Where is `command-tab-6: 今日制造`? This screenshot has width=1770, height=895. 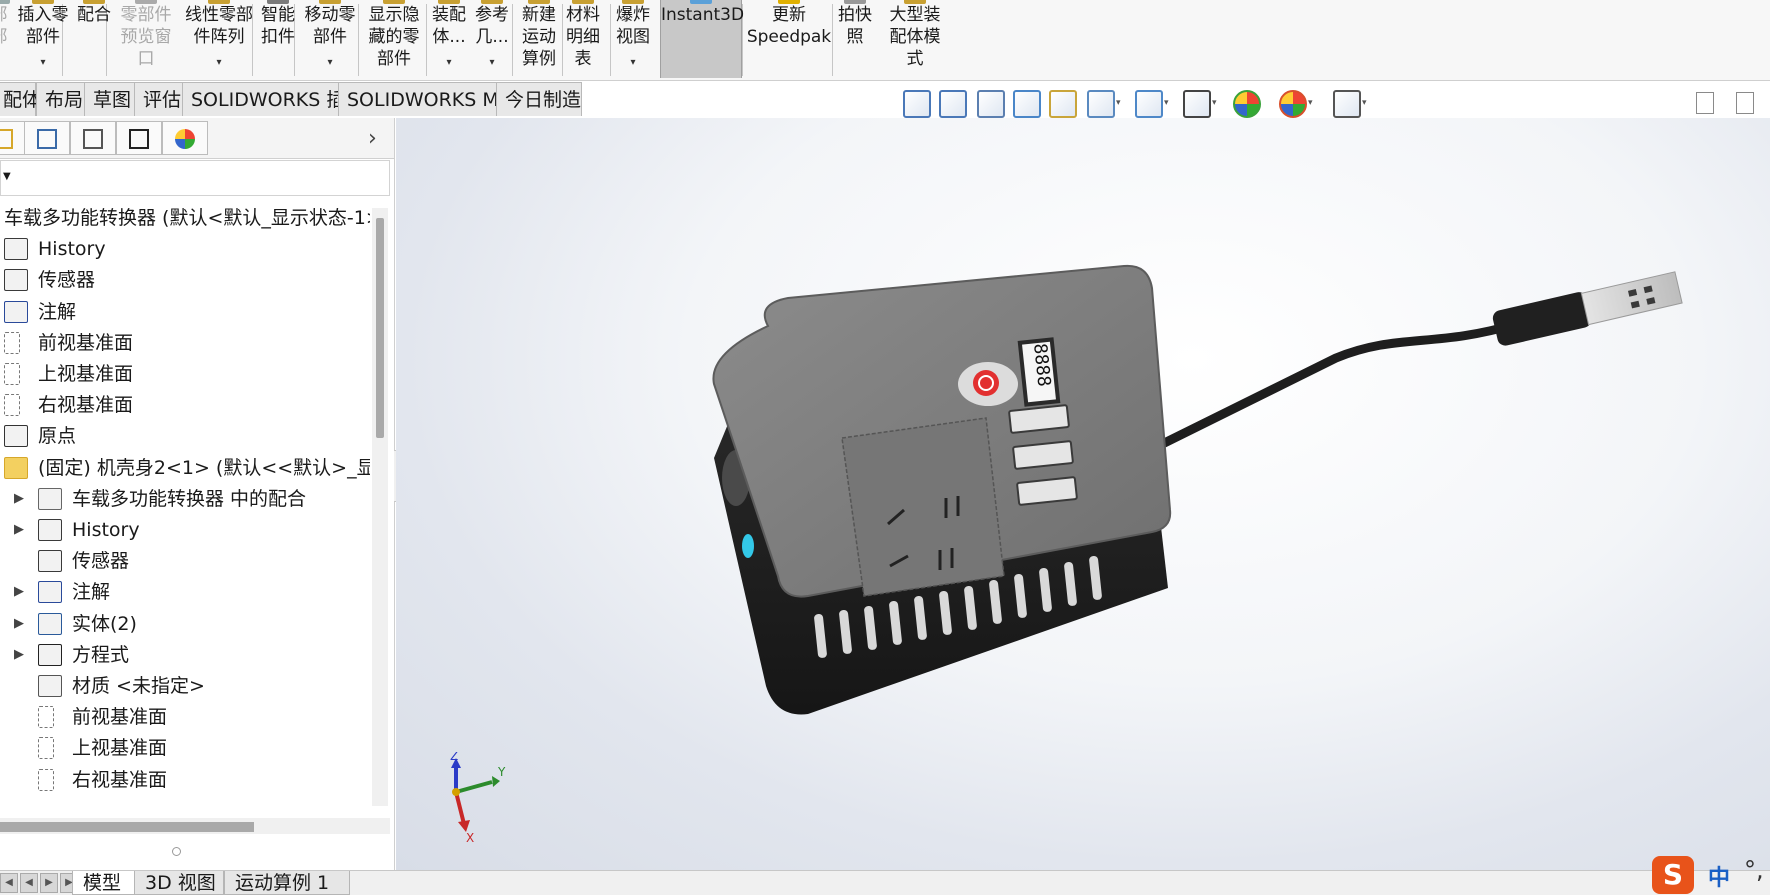 command-tab-6: 今日制造 is located at coordinates (539, 99).